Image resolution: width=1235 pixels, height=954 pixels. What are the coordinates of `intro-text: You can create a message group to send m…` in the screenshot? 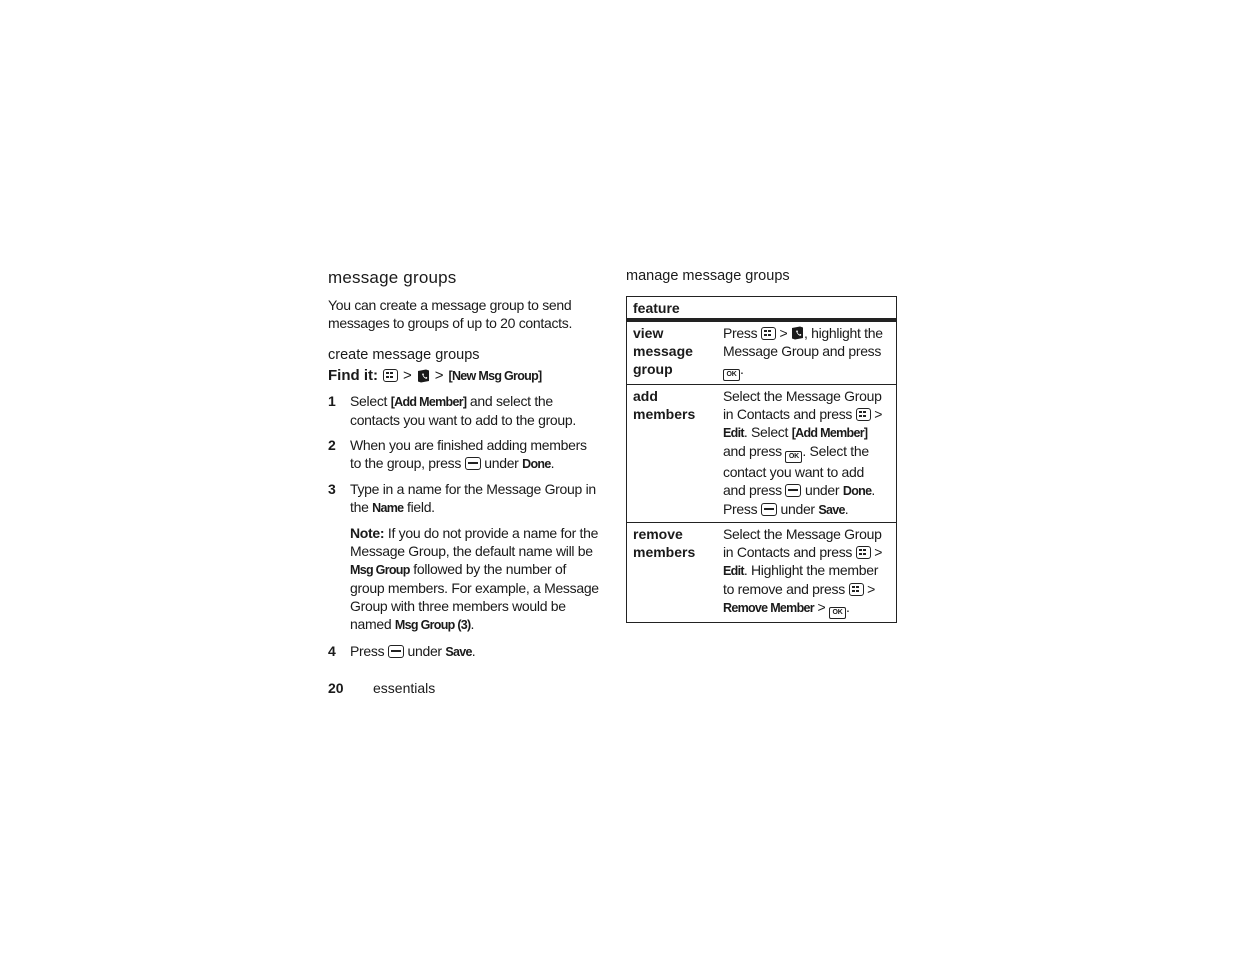 It's located at (450, 314).